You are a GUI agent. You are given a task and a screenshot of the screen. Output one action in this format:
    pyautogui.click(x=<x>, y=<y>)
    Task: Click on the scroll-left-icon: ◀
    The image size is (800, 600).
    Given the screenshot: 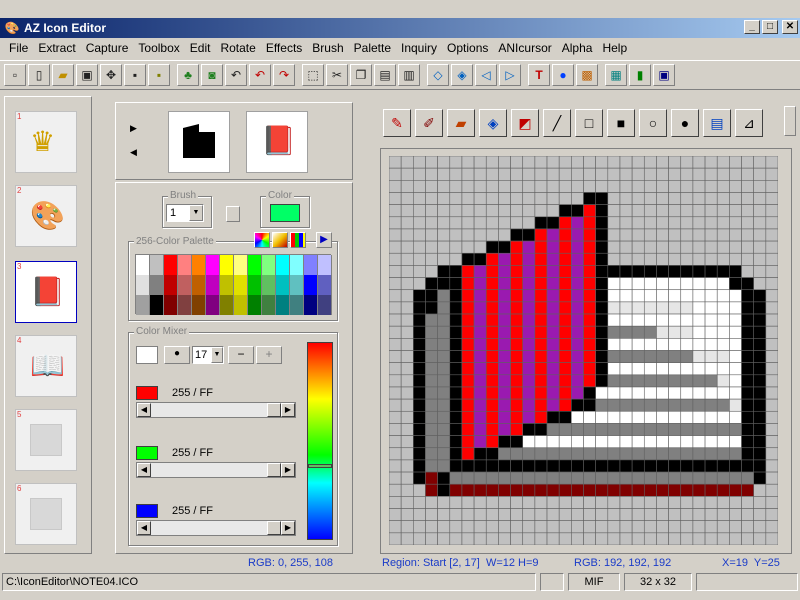 What is the action you would take?
    pyautogui.click(x=144, y=528)
    